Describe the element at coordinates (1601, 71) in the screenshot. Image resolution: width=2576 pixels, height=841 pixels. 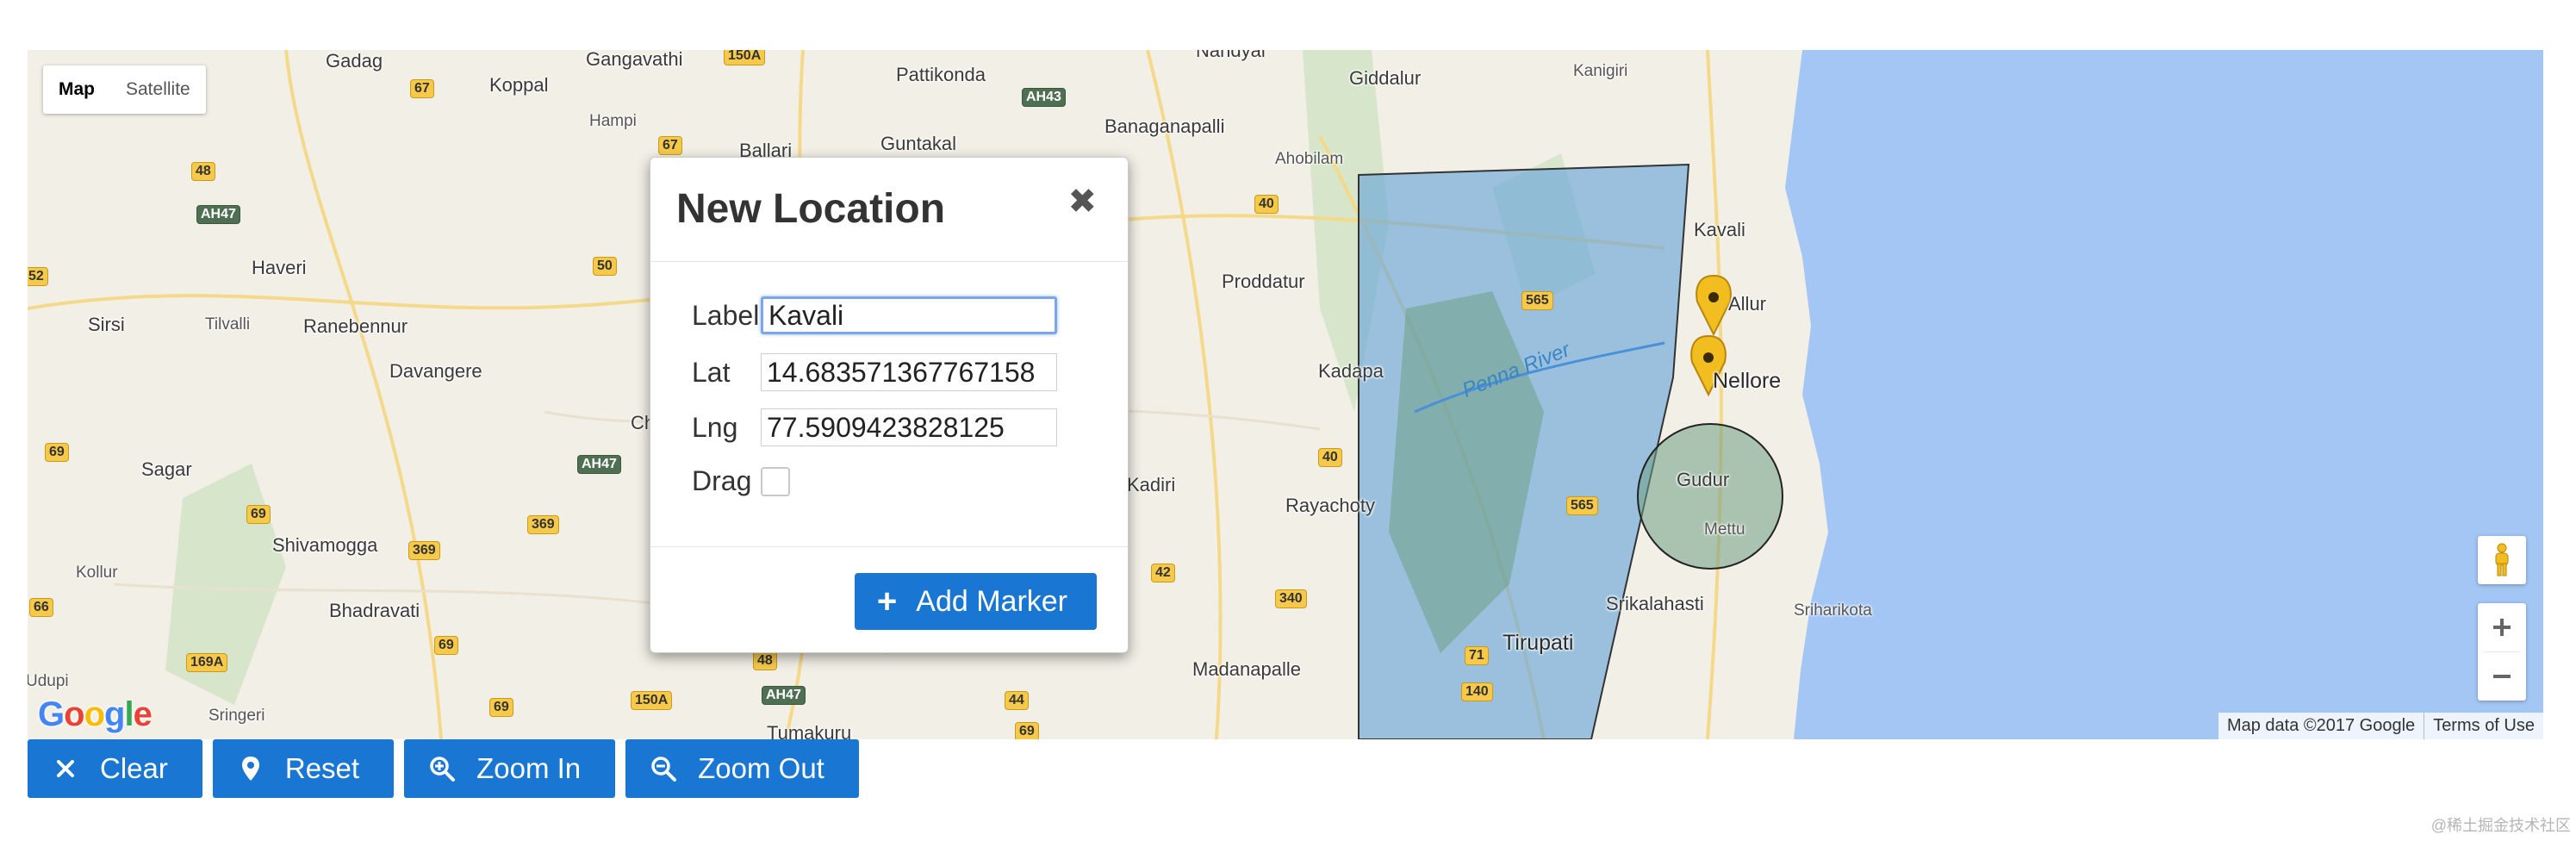
I see `place-label: Kanigiri` at that location.